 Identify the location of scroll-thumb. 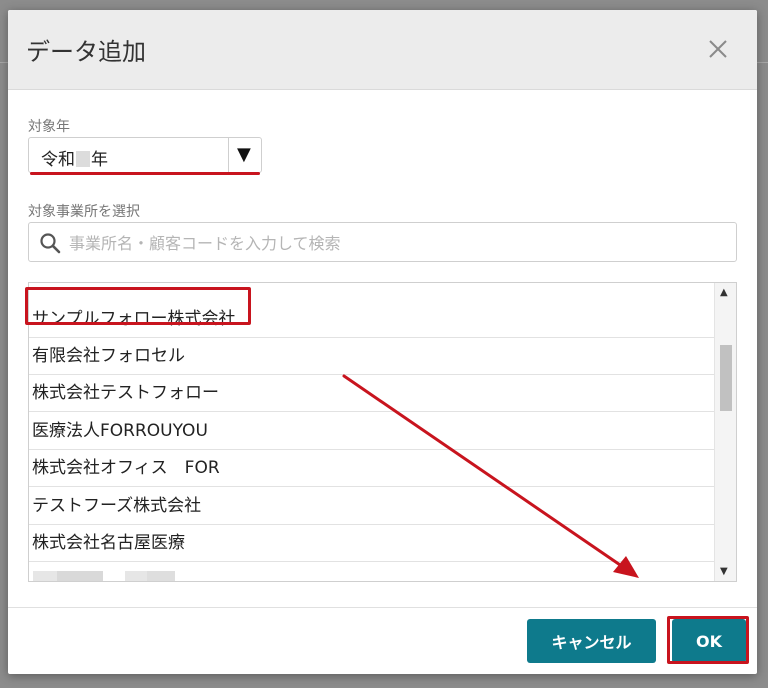
(726, 378).